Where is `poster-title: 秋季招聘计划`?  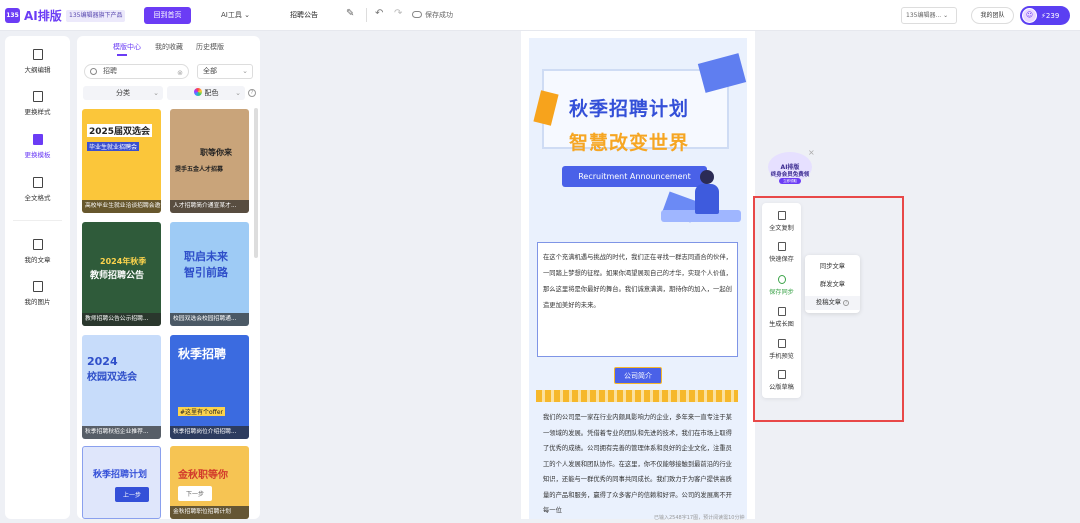
poster-title: 秋季招聘计划 is located at coordinates (629, 109).